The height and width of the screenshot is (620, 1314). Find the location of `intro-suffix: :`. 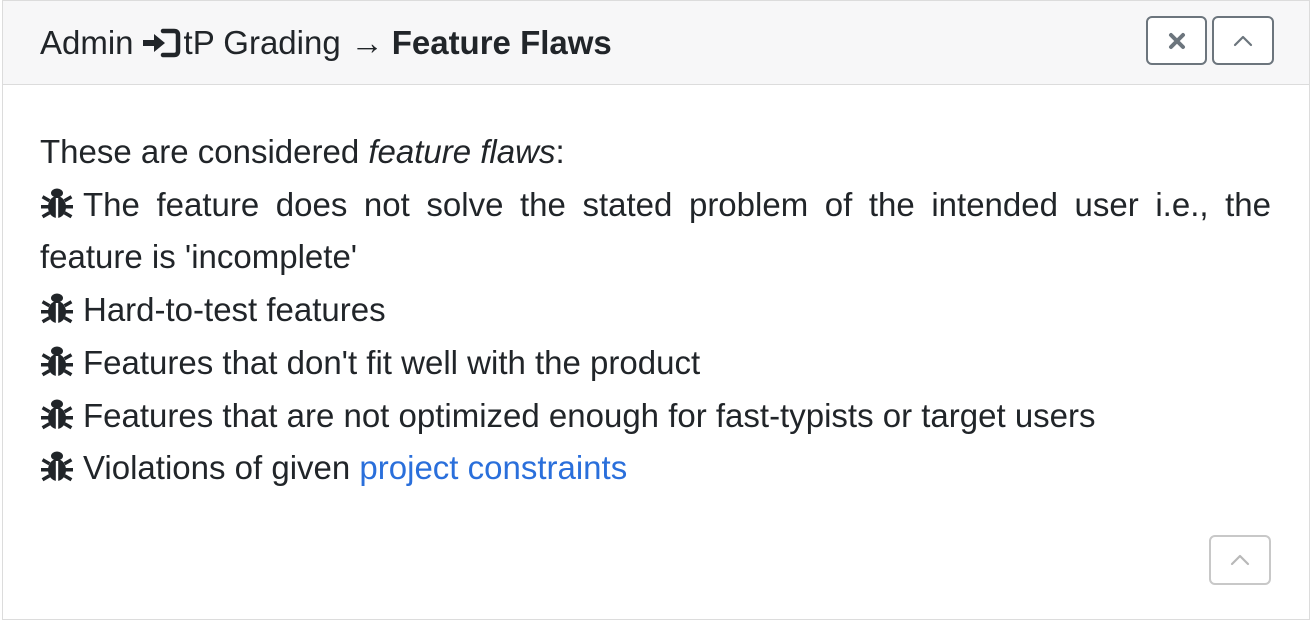

intro-suffix: : is located at coordinates (560, 151).